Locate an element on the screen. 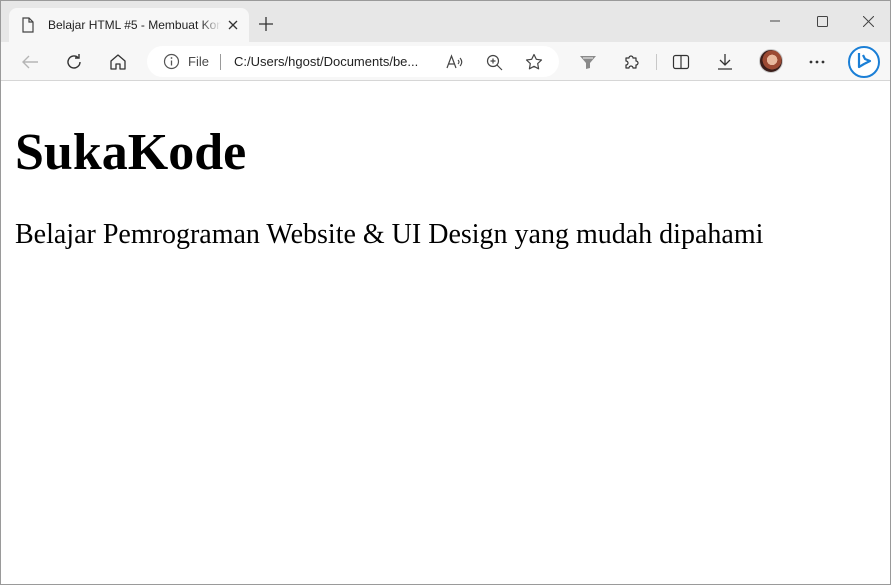  copilot-button is located at coordinates (864, 62).